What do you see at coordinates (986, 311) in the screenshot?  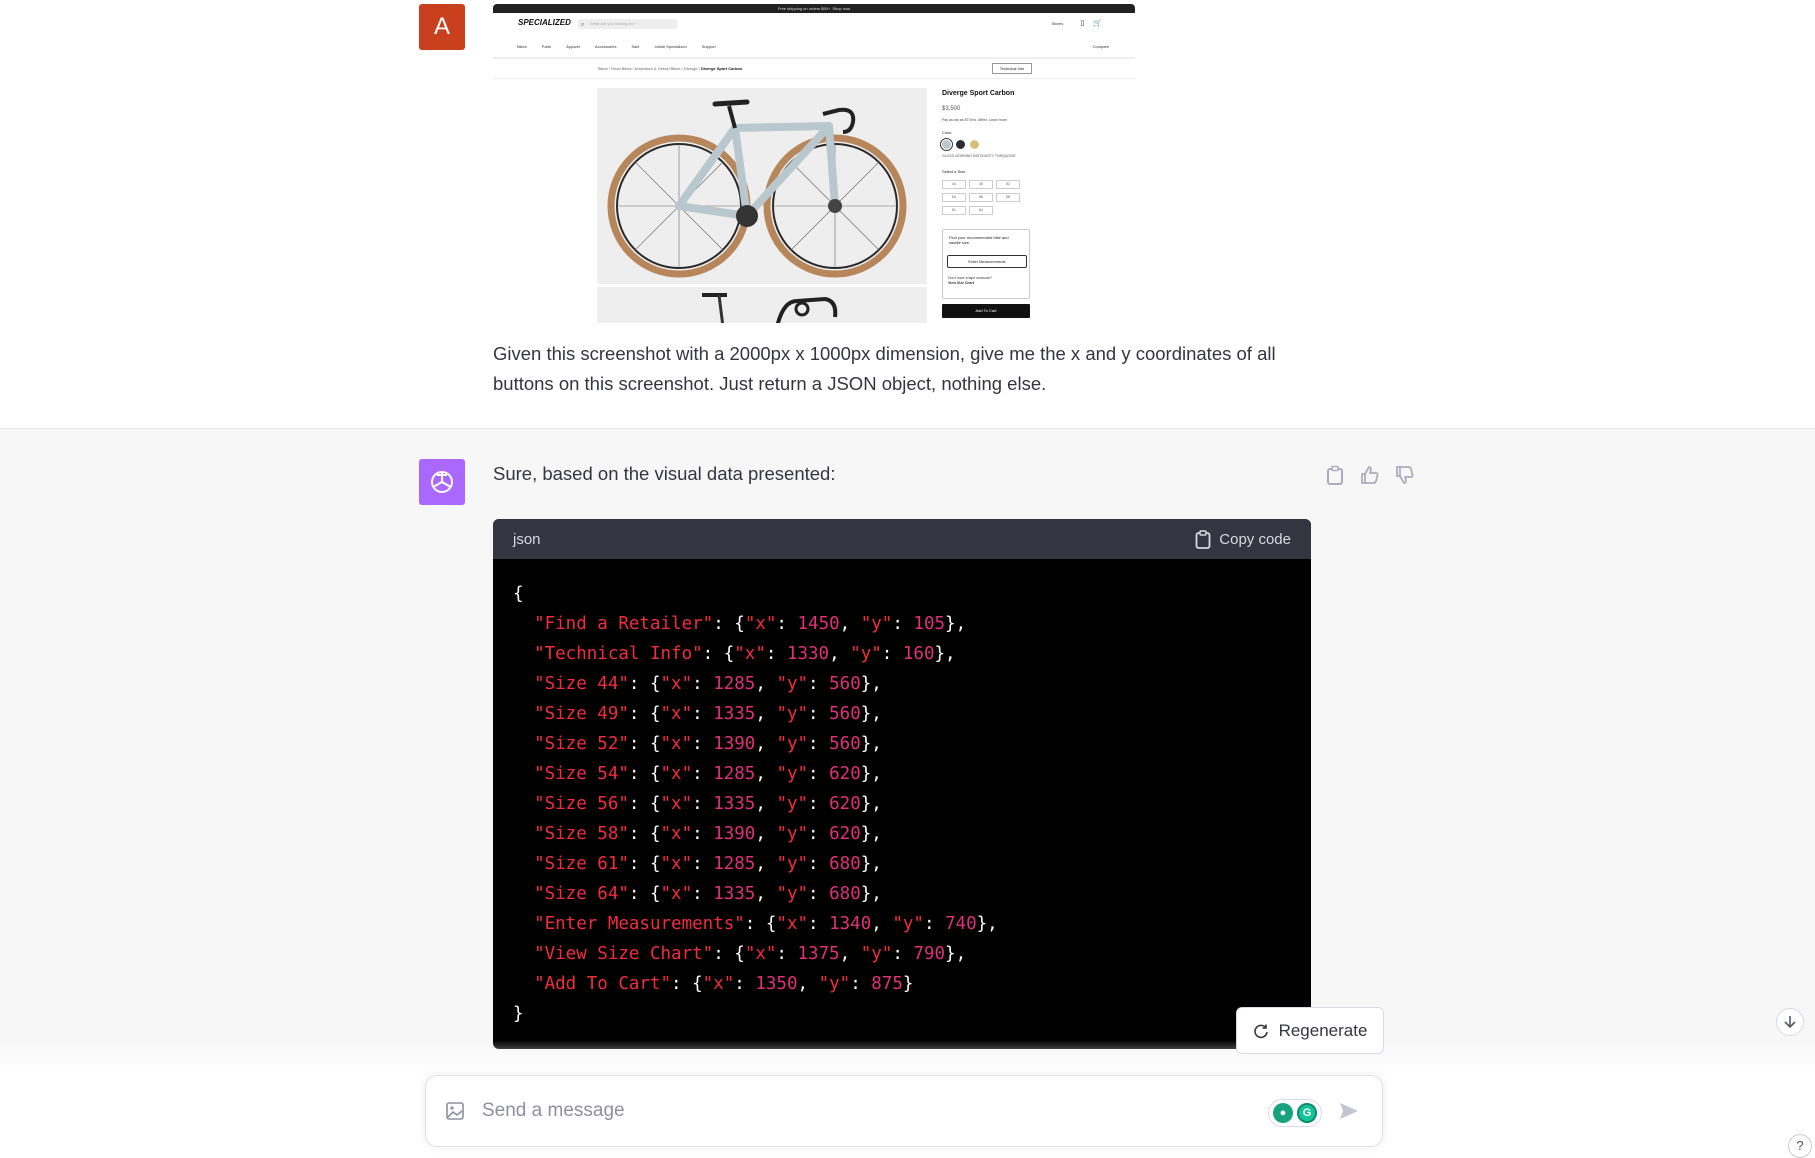 I see `add-to-cart-button: Add To Cart` at bounding box center [986, 311].